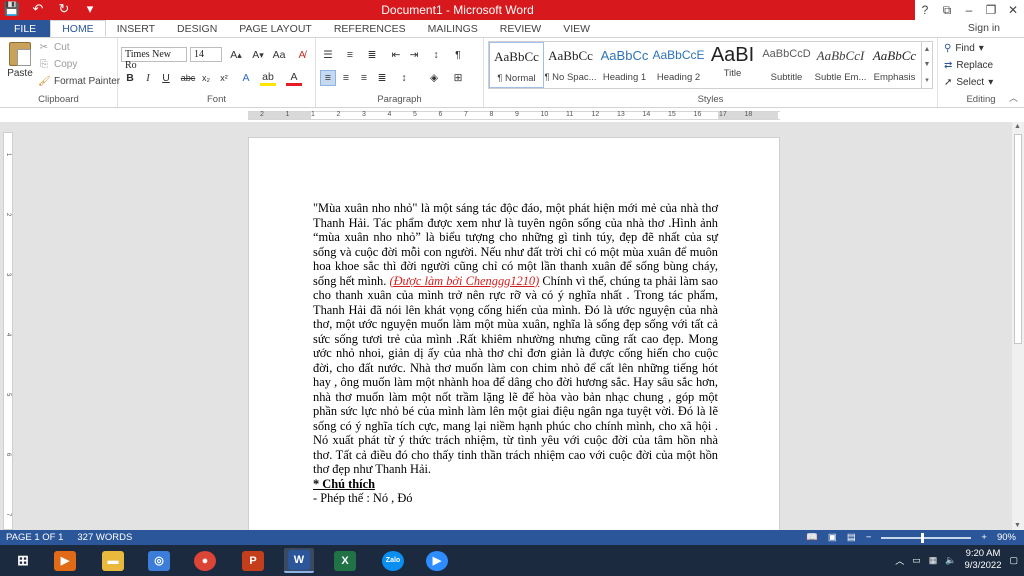 The height and width of the screenshot is (576, 1024). I want to click on tab-references: REFERENCES, so click(370, 28).